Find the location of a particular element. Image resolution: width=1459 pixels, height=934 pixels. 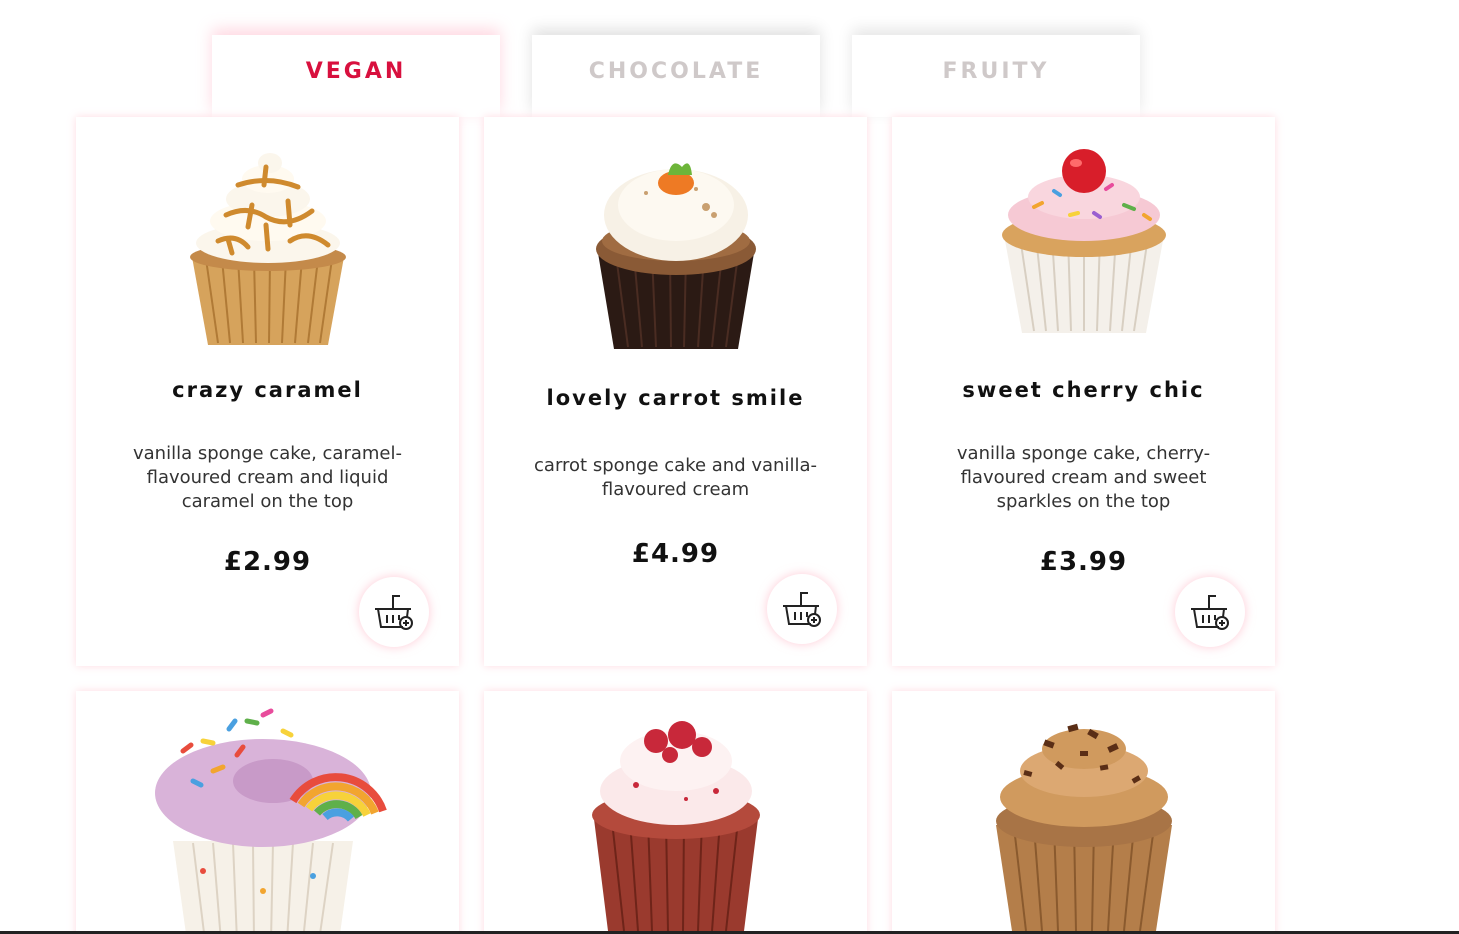

product-name: crazy caramel is located at coordinates (267, 390).